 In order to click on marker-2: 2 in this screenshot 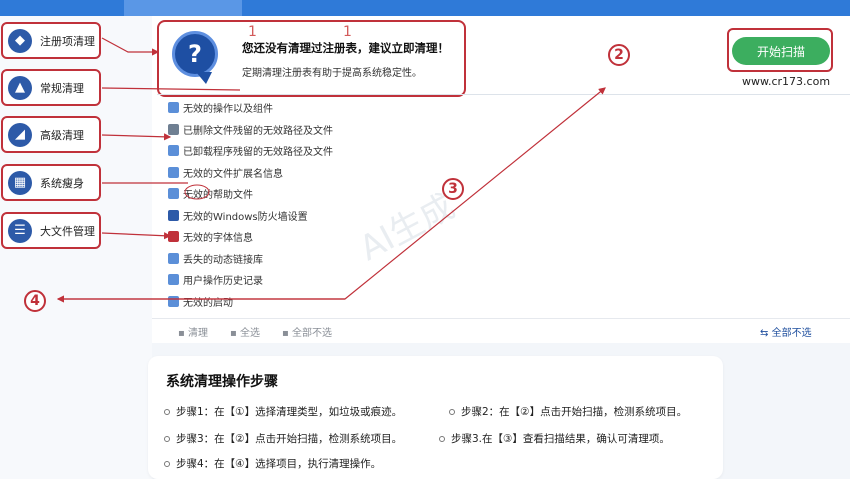, I will do `click(619, 55)`.